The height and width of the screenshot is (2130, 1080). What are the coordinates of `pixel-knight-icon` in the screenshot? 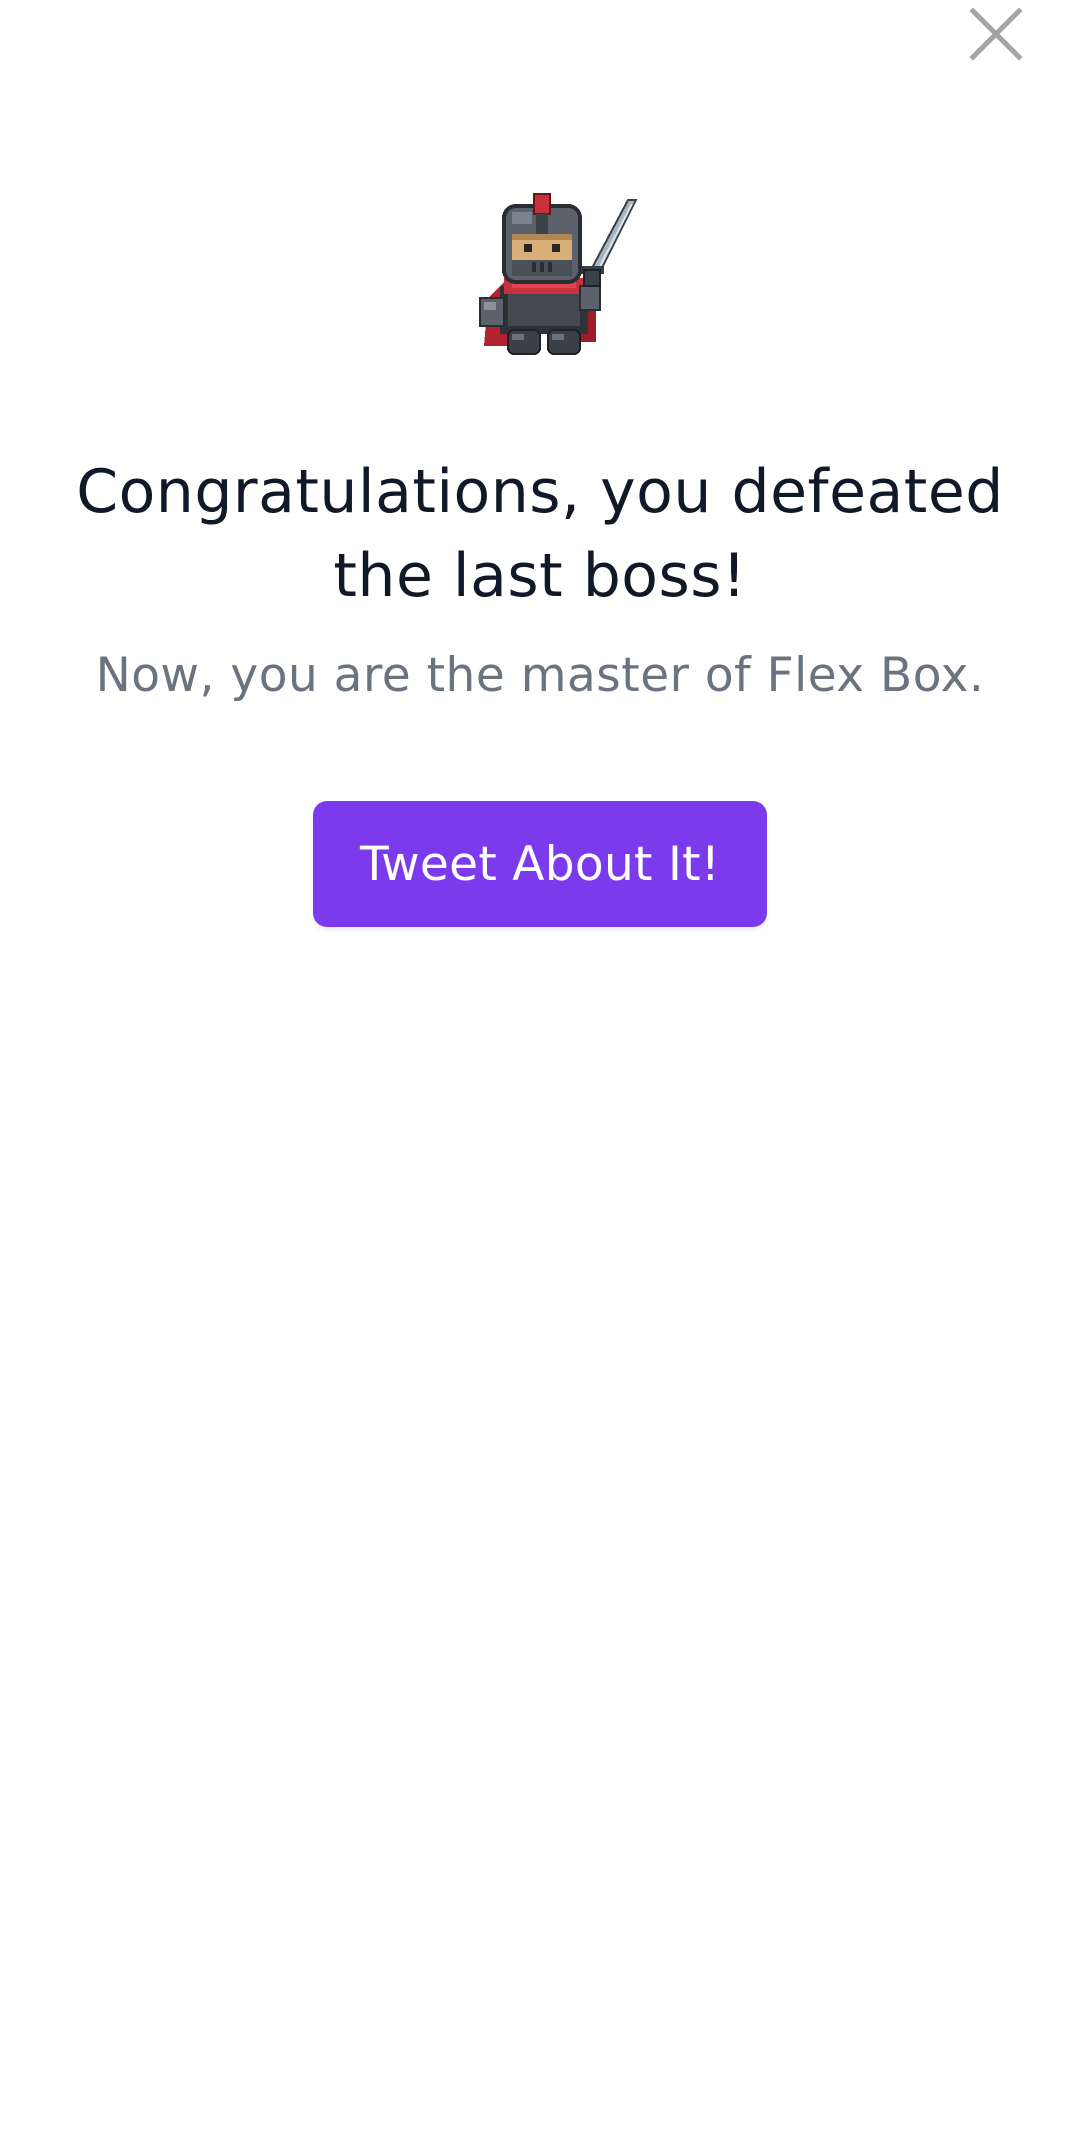 It's located at (558, 274).